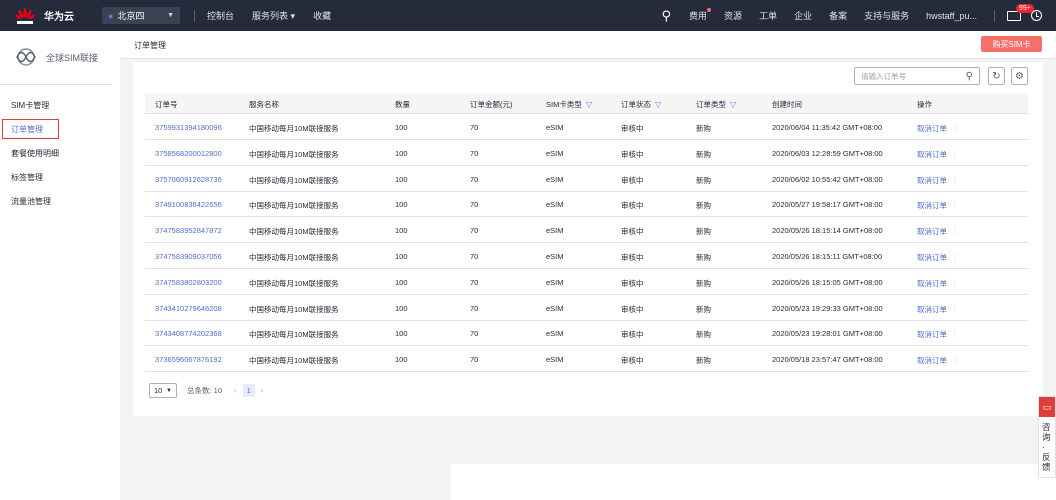 This screenshot has width=1056, height=500. What do you see at coordinates (31, 201) in the screenshot?
I see `sidebar-item-traffic-pool: 流量池管理` at bounding box center [31, 201].